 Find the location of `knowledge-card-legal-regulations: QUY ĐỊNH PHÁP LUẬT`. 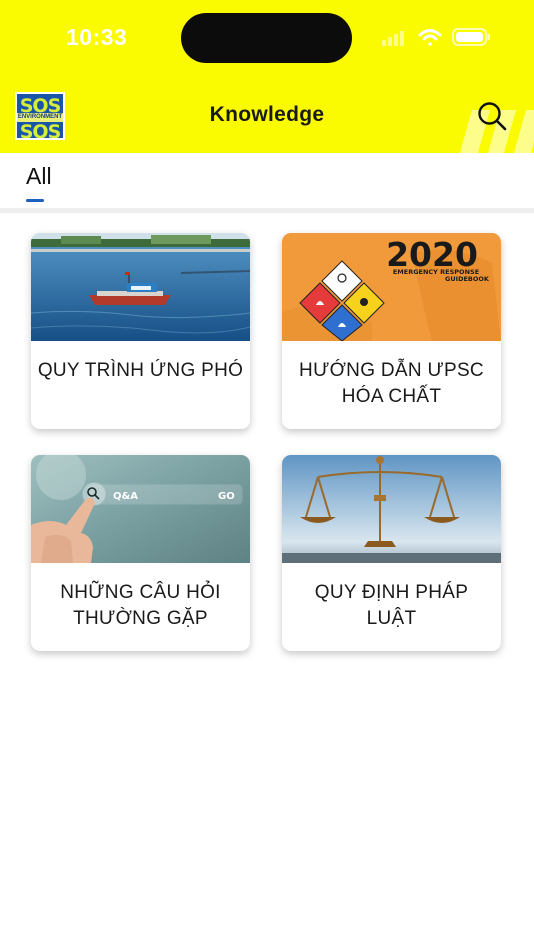

knowledge-card-legal-regulations: QUY ĐỊNH PHÁP LUẬT is located at coordinates (391, 553).